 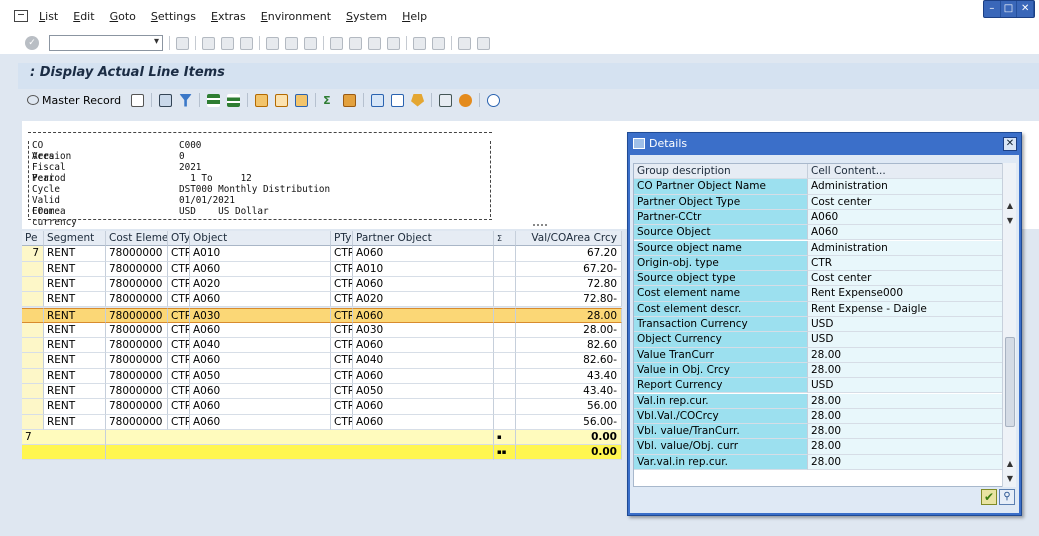 What do you see at coordinates (322, 407) in the screenshot?
I see `table-row: RENT 78000000 CTR A060 CTR A060 56.00` at bounding box center [322, 407].